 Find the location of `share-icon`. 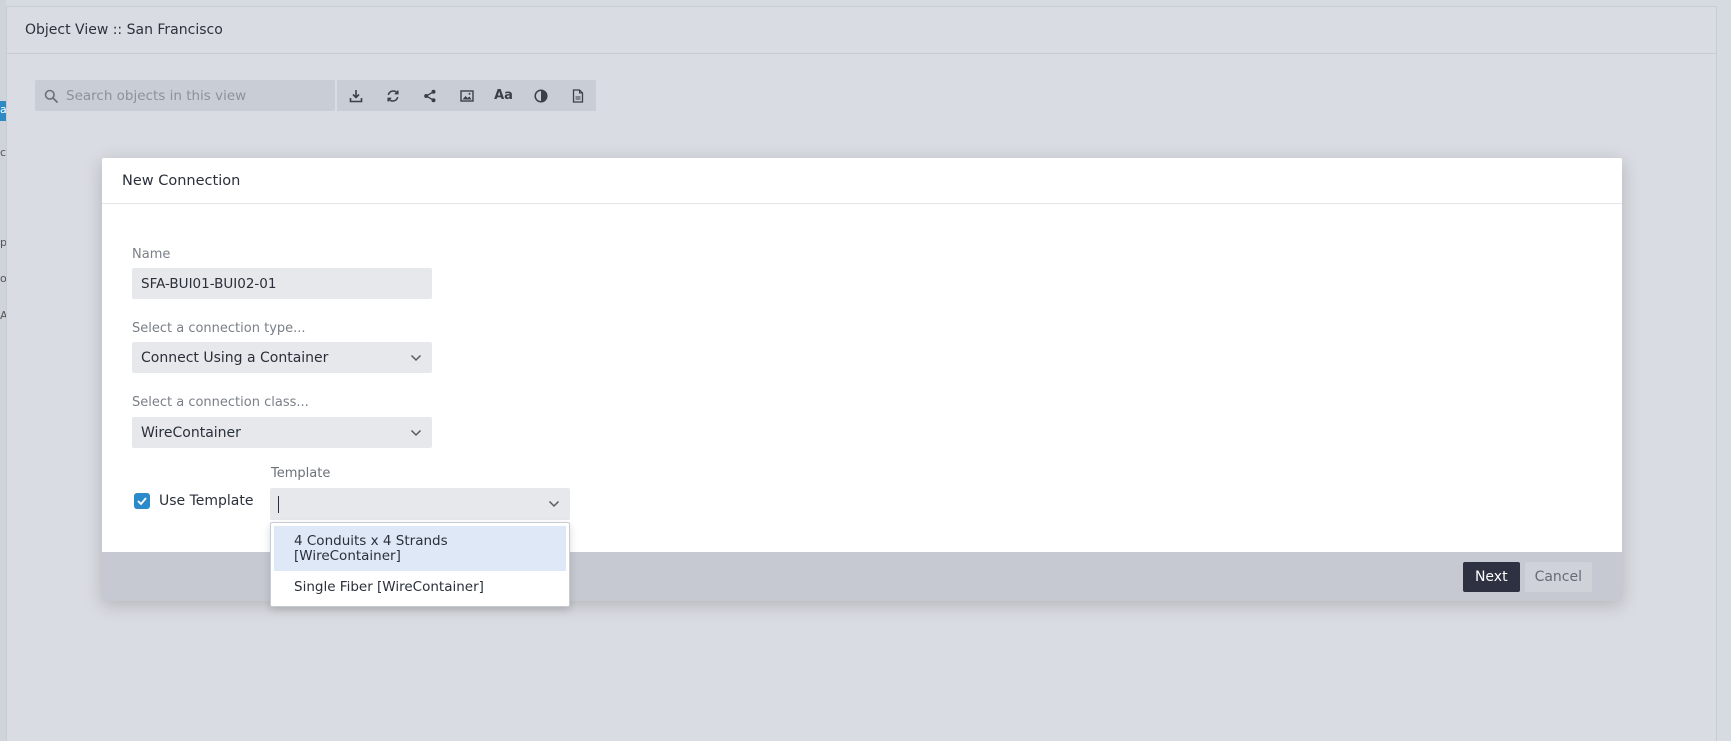

share-icon is located at coordinates (429, 95).